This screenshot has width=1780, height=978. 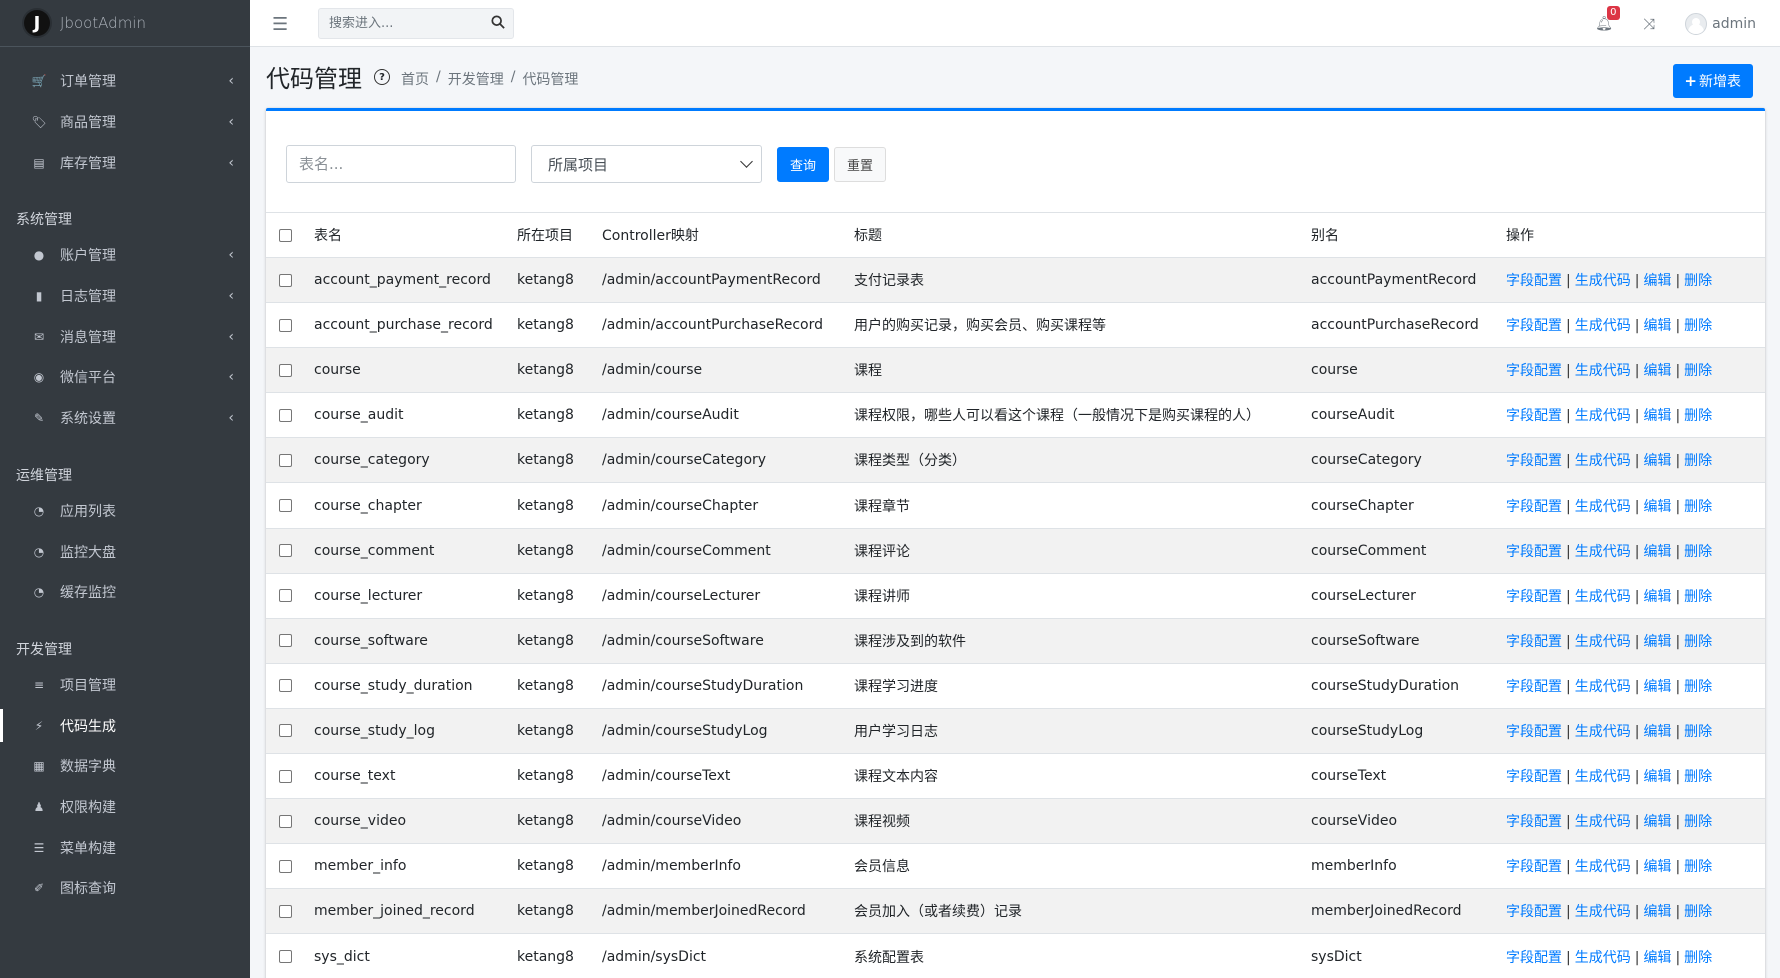 I want to click on select-all-checkbox, so click(x=285, y=235).